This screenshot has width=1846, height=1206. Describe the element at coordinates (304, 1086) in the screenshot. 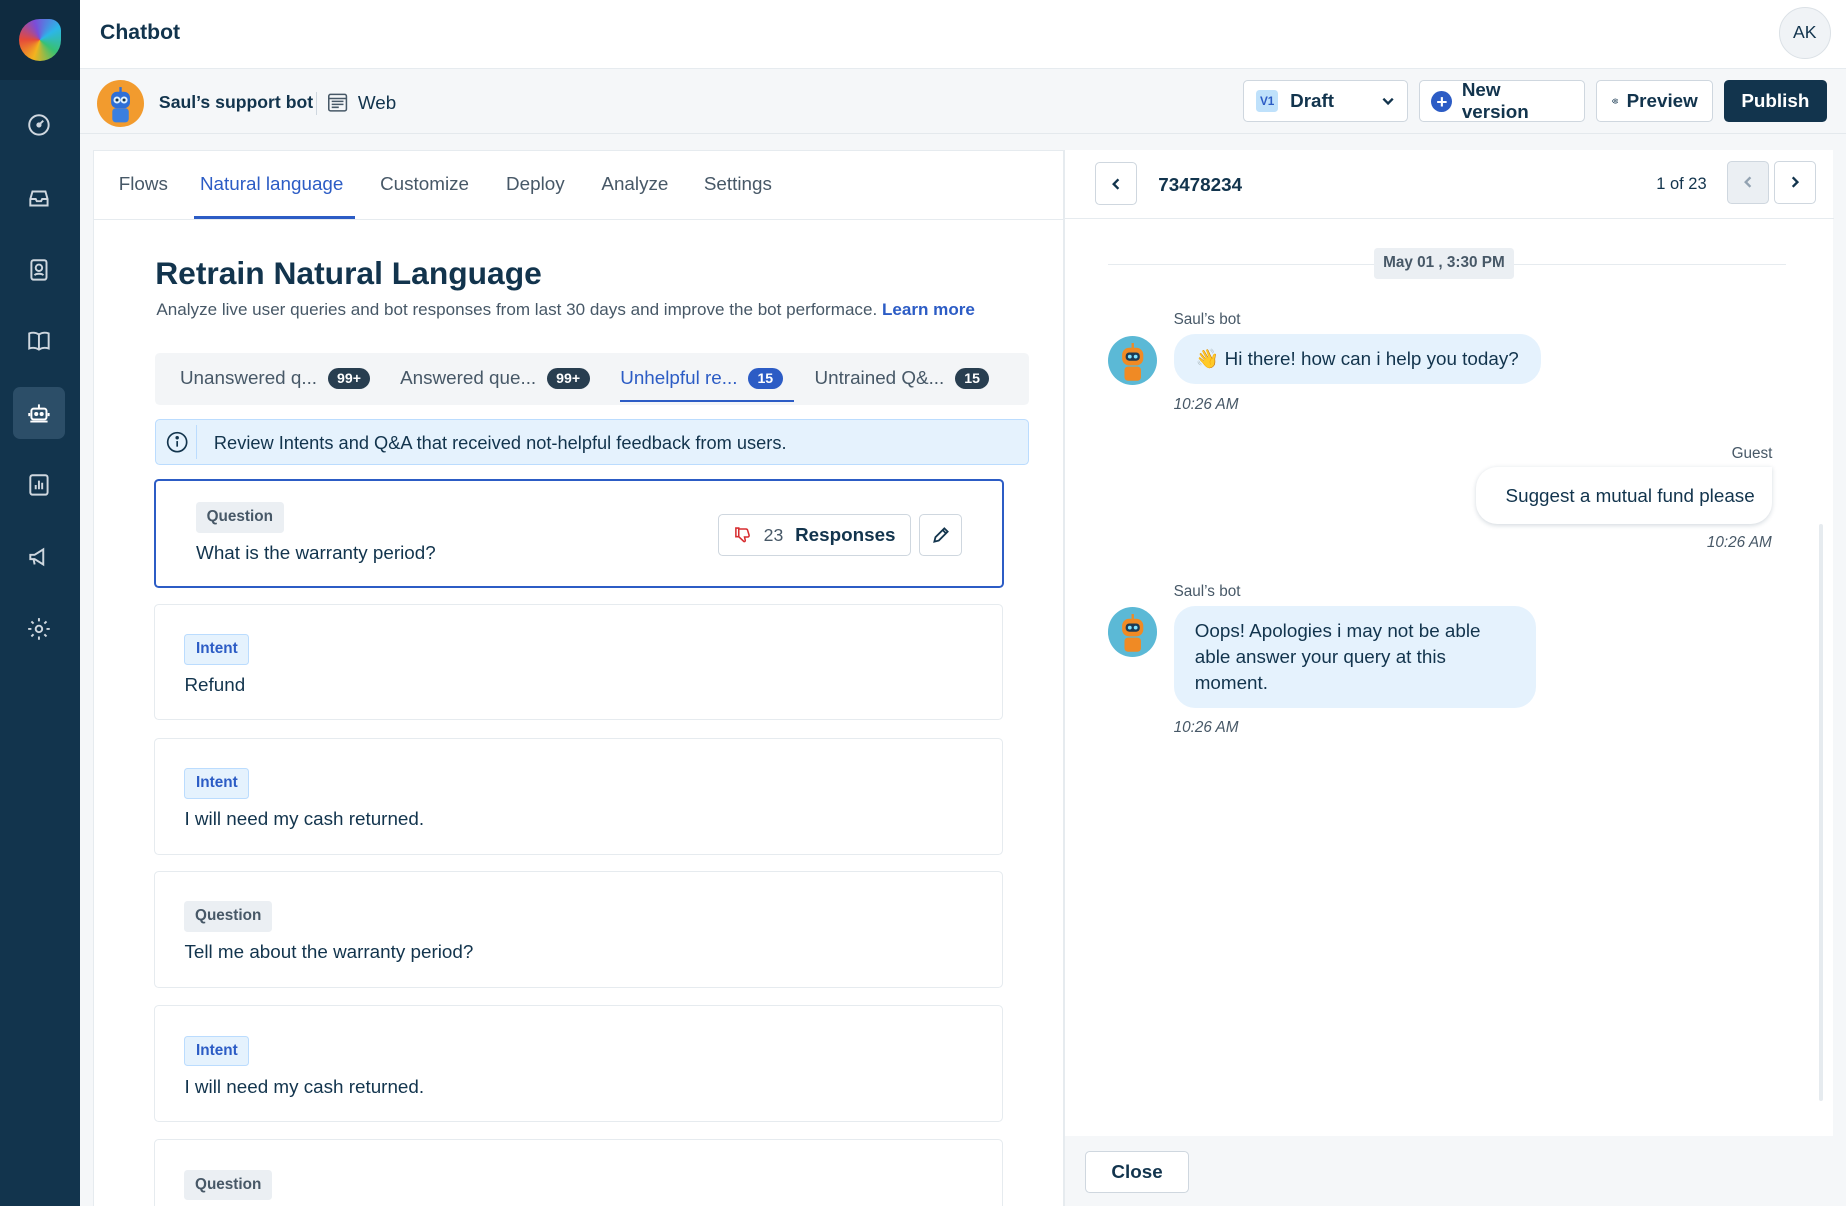

I see `card-text: I will need my cash returned.` at that location.